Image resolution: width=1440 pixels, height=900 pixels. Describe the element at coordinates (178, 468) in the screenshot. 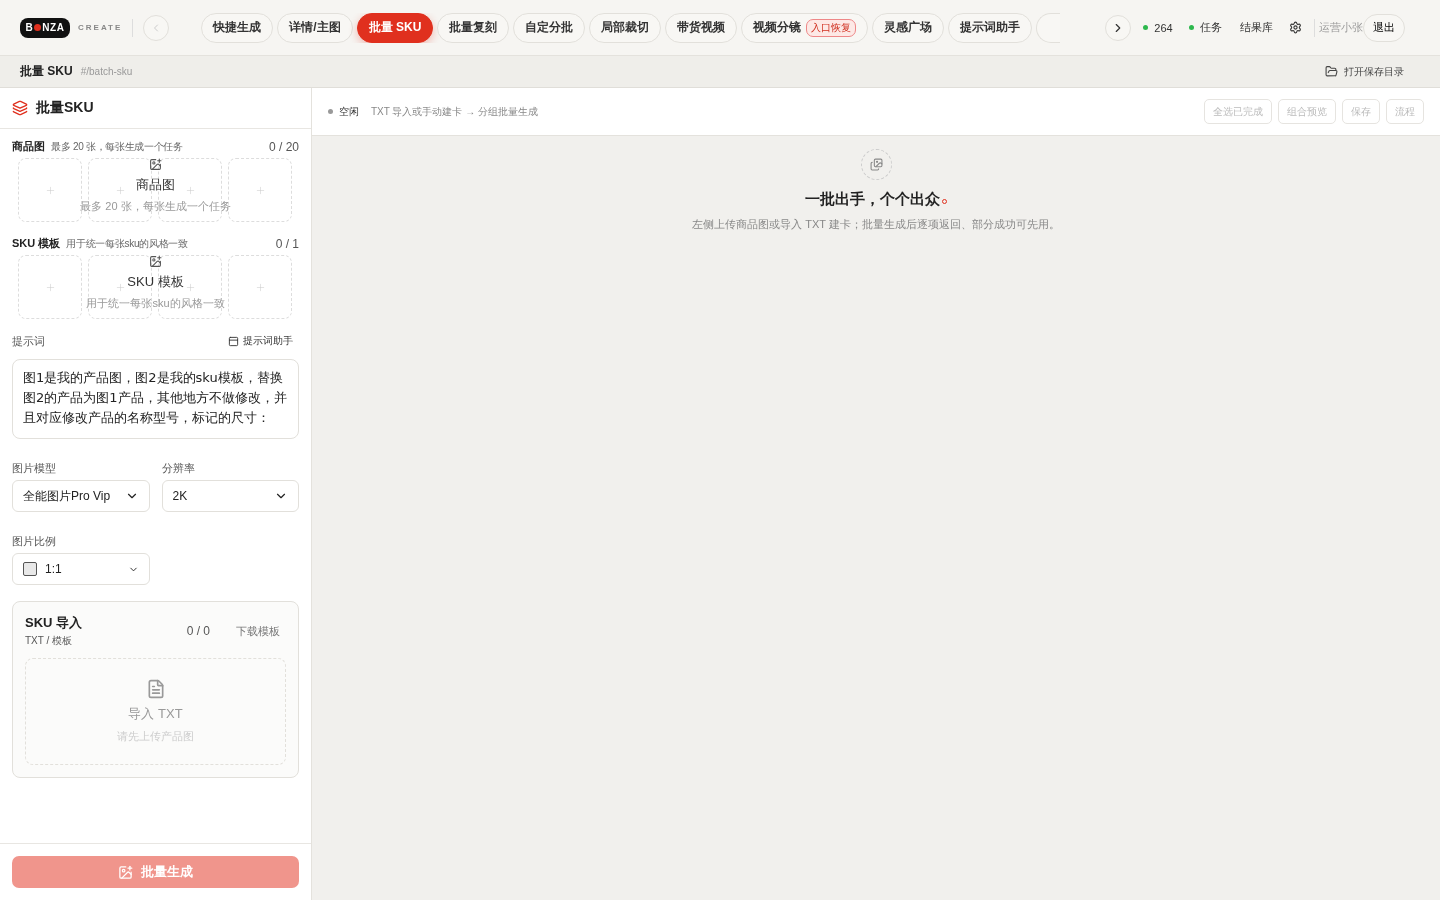

I see `field-label: 分辨率` at that location.